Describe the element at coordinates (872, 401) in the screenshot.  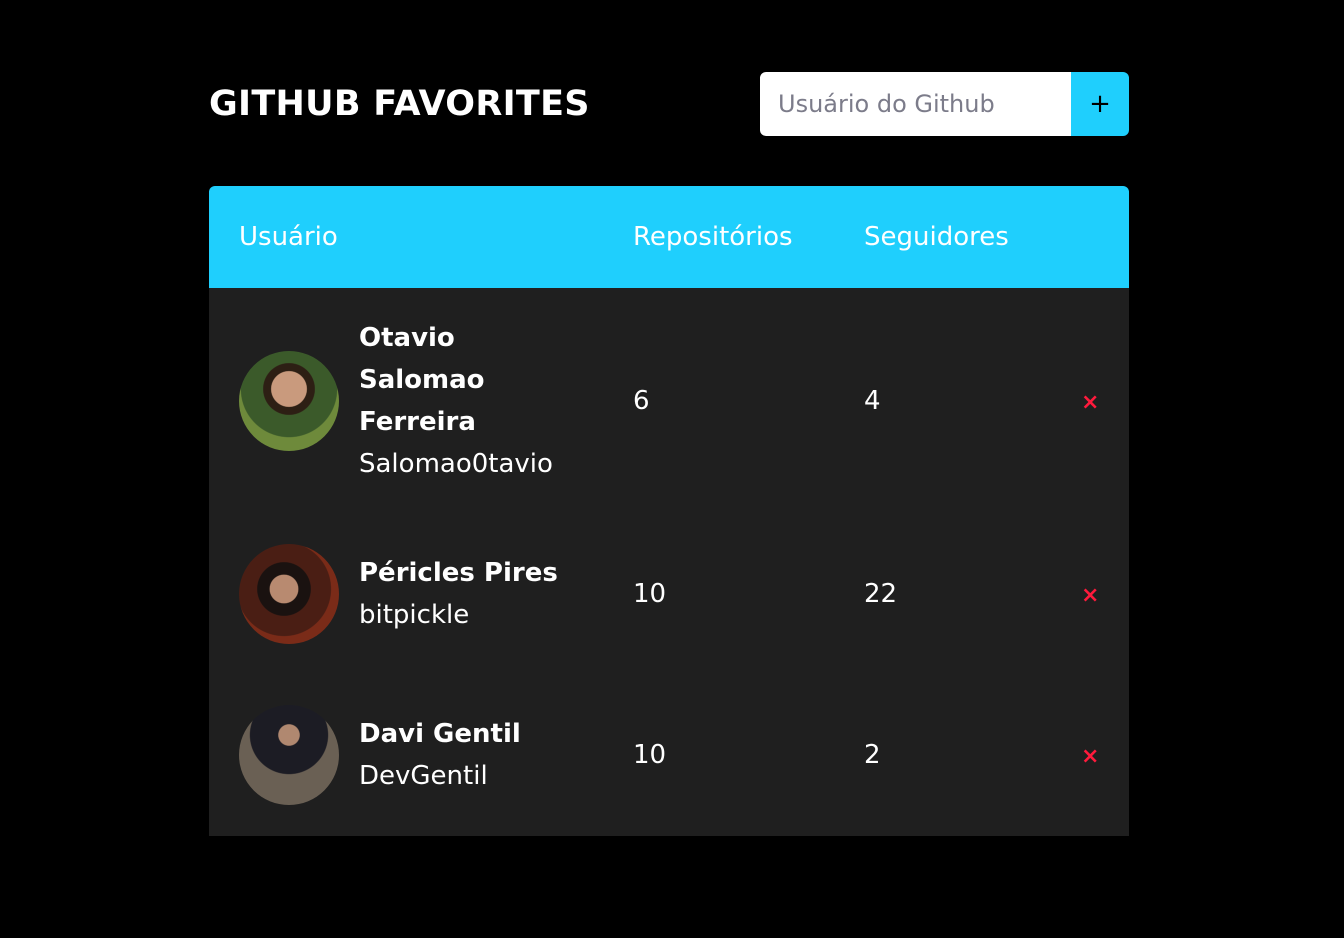
I see `followers-count: 4` at that location.